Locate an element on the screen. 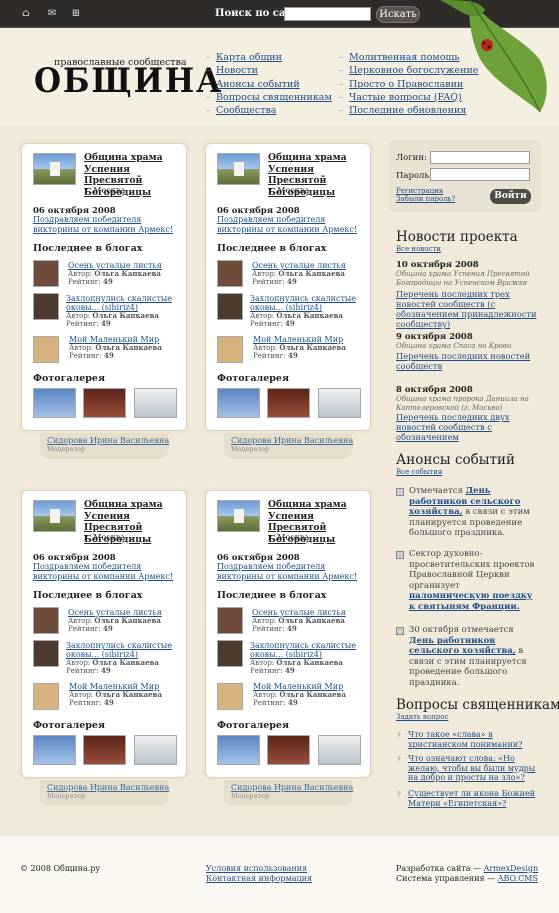 Image resolution: width=559 pixels, height=913 pixels. search-button: Искать is located at coordinates (398, 14).